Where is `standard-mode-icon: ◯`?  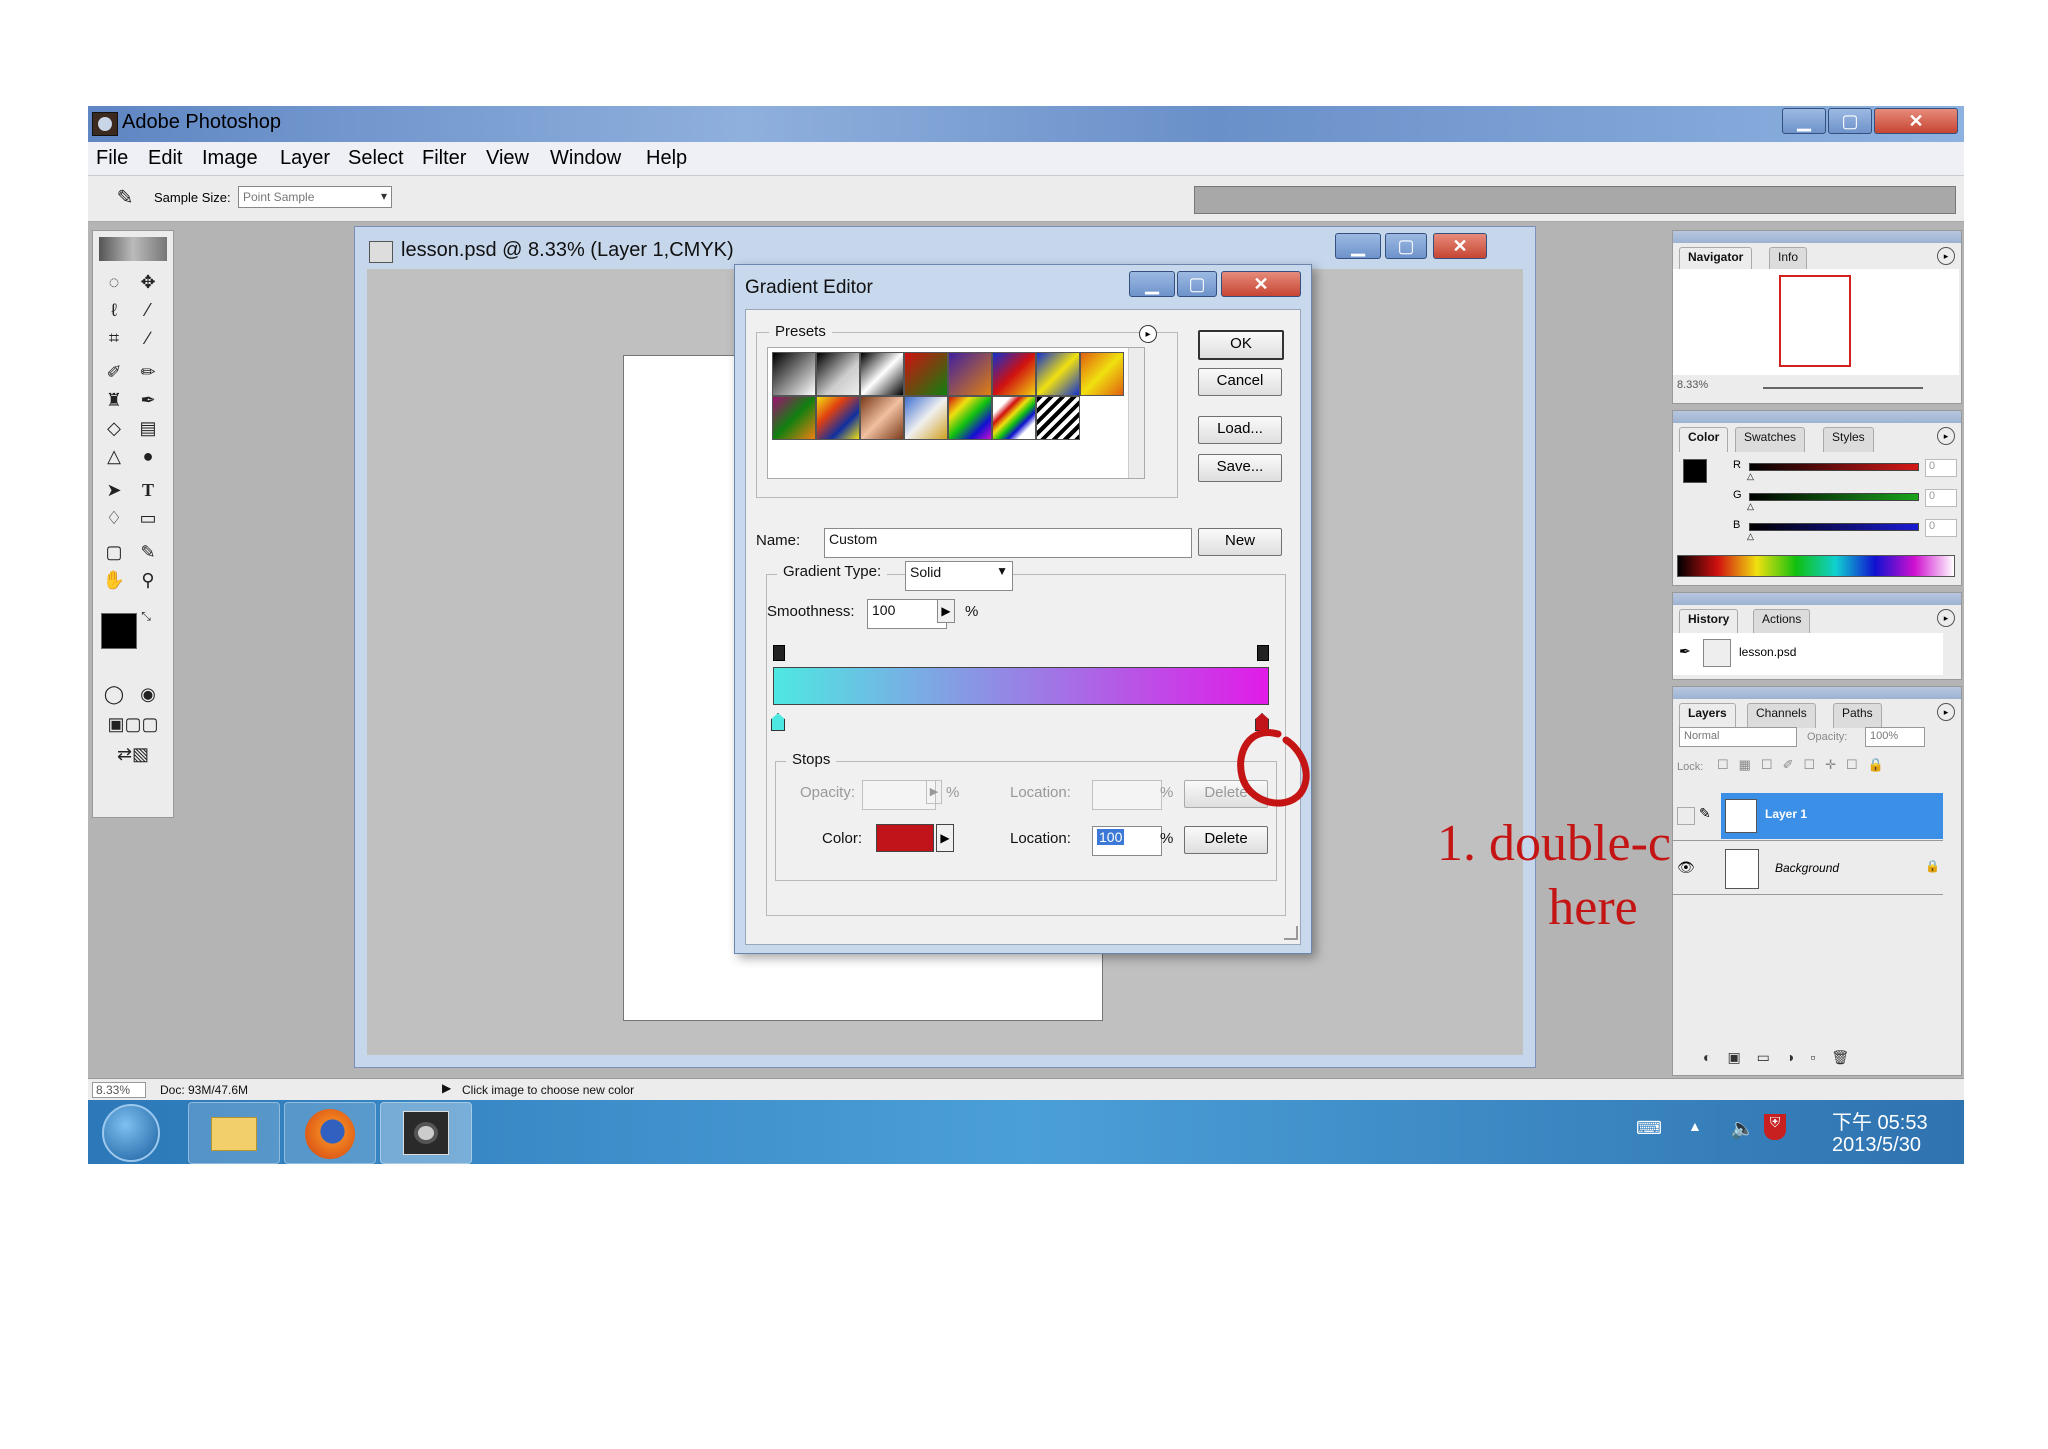 standard-mode-icon: ◯ is located at coordinates (114, 694).